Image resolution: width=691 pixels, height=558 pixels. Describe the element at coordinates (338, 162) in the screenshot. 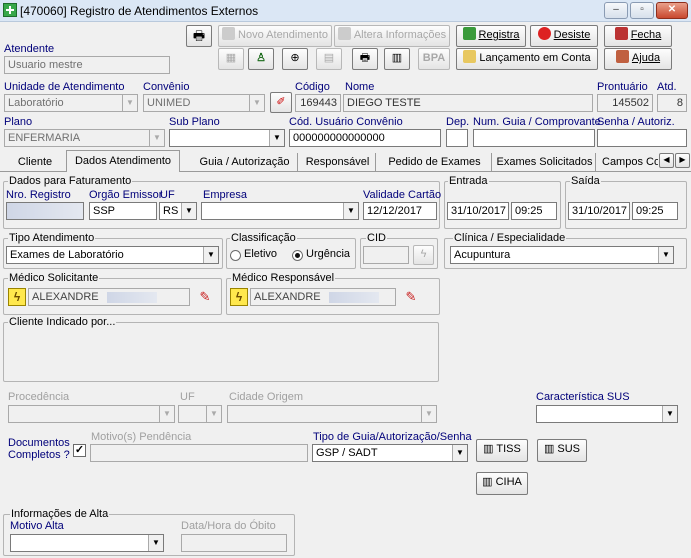

I see `tab-responsavel: Responsável` at that location.